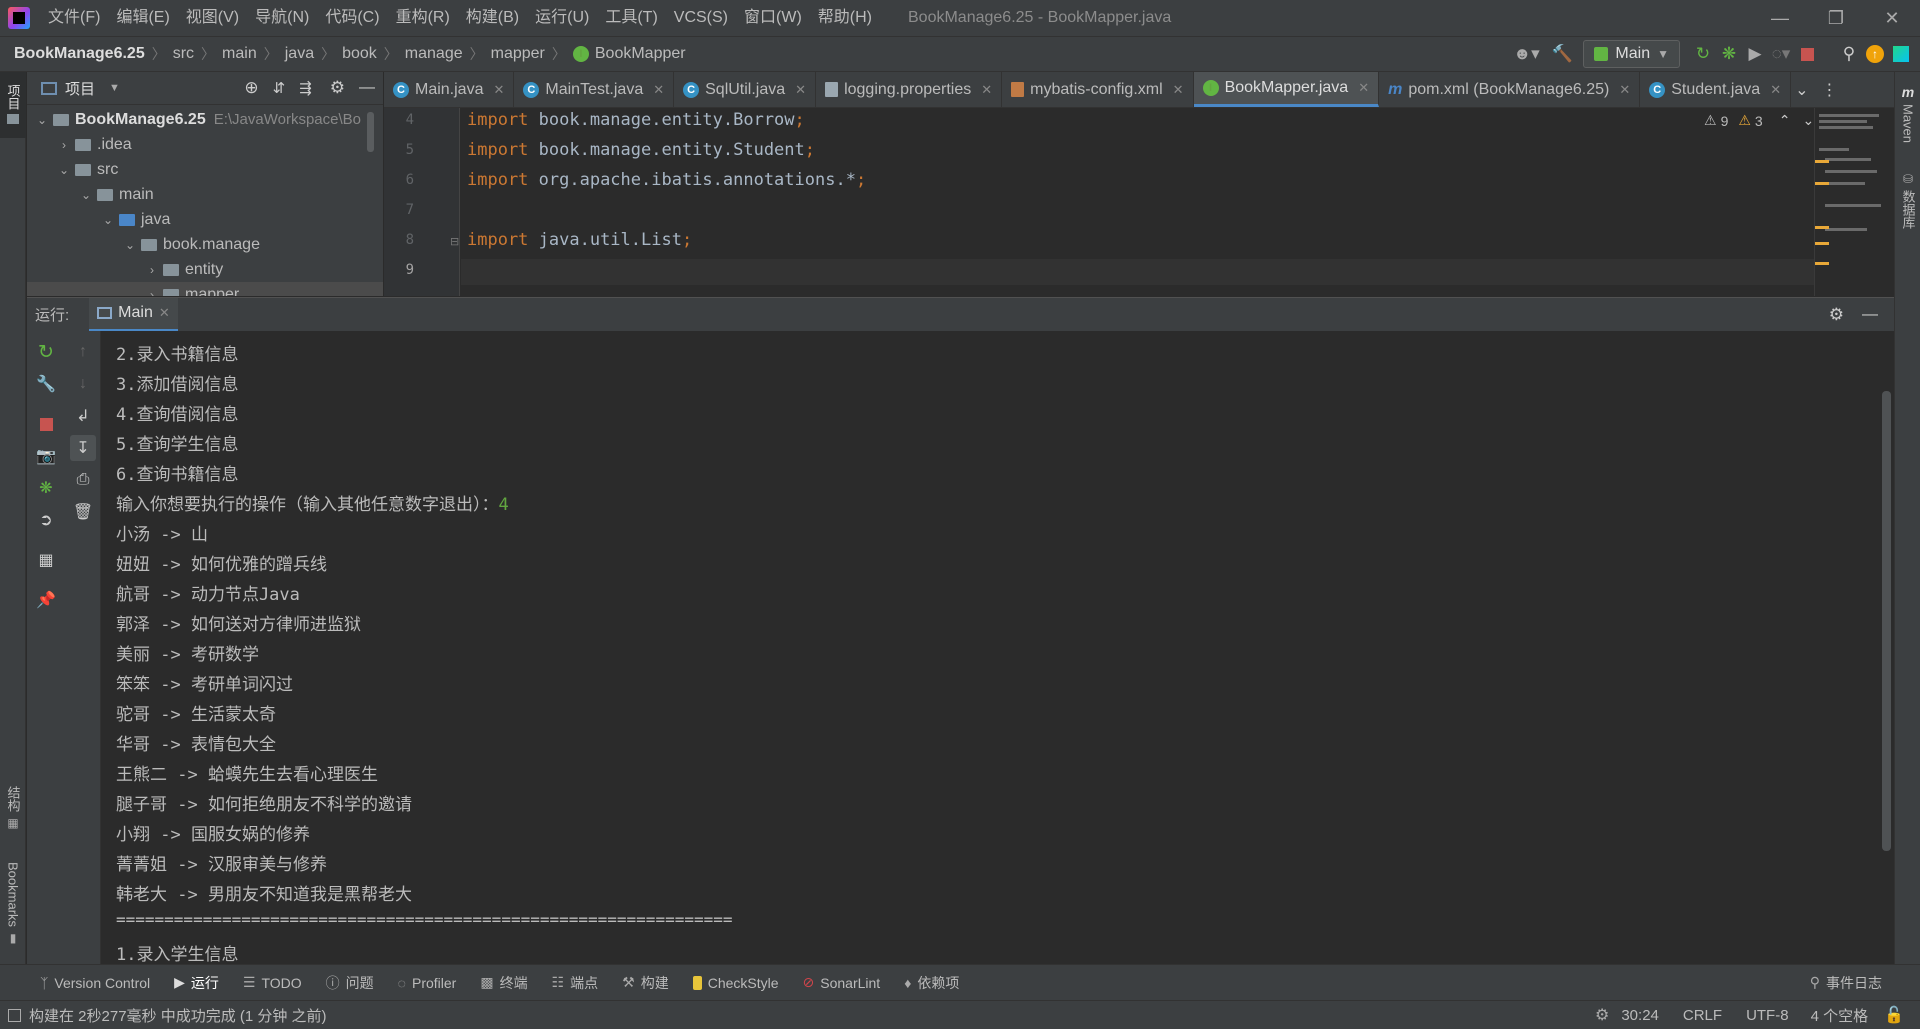  Describe the element at coordinates (1702, 1015) in the screenshot. I see `line-separator: CRLF` at that location.